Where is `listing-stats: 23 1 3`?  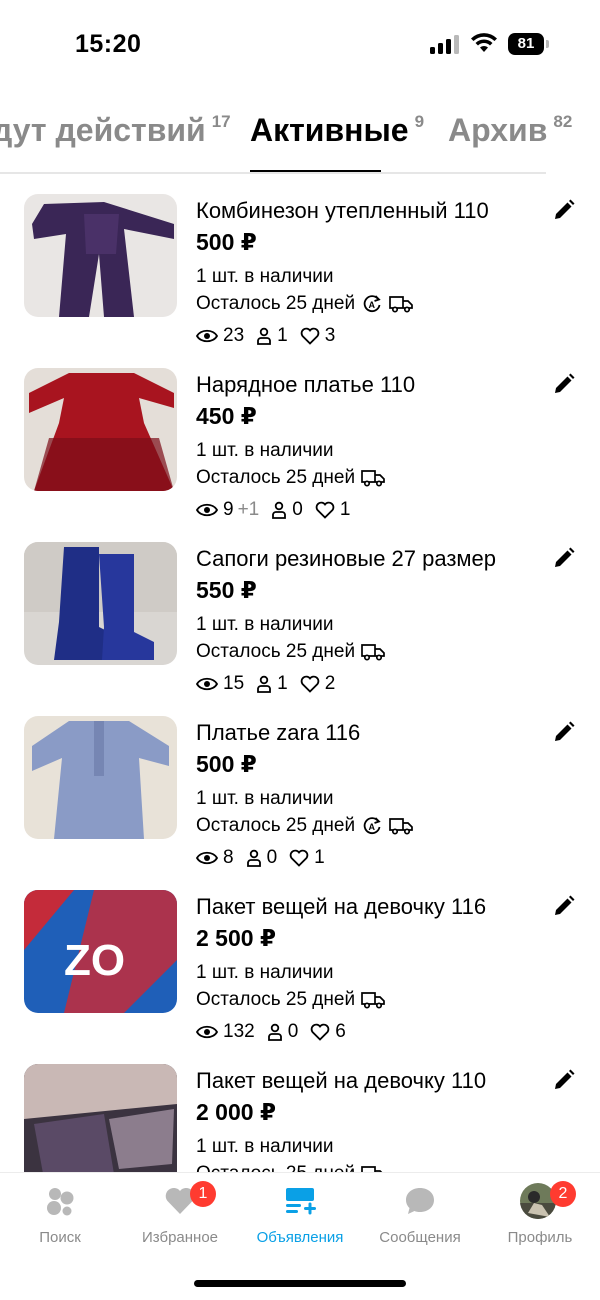
listing-stats: 23 1 3 is located at coordinates (271, 336).